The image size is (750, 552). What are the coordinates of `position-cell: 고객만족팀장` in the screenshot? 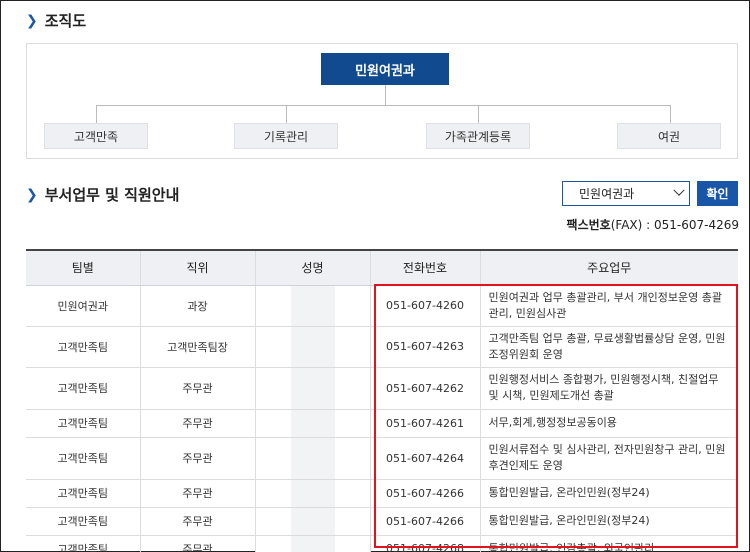 It's located at (197, 347).